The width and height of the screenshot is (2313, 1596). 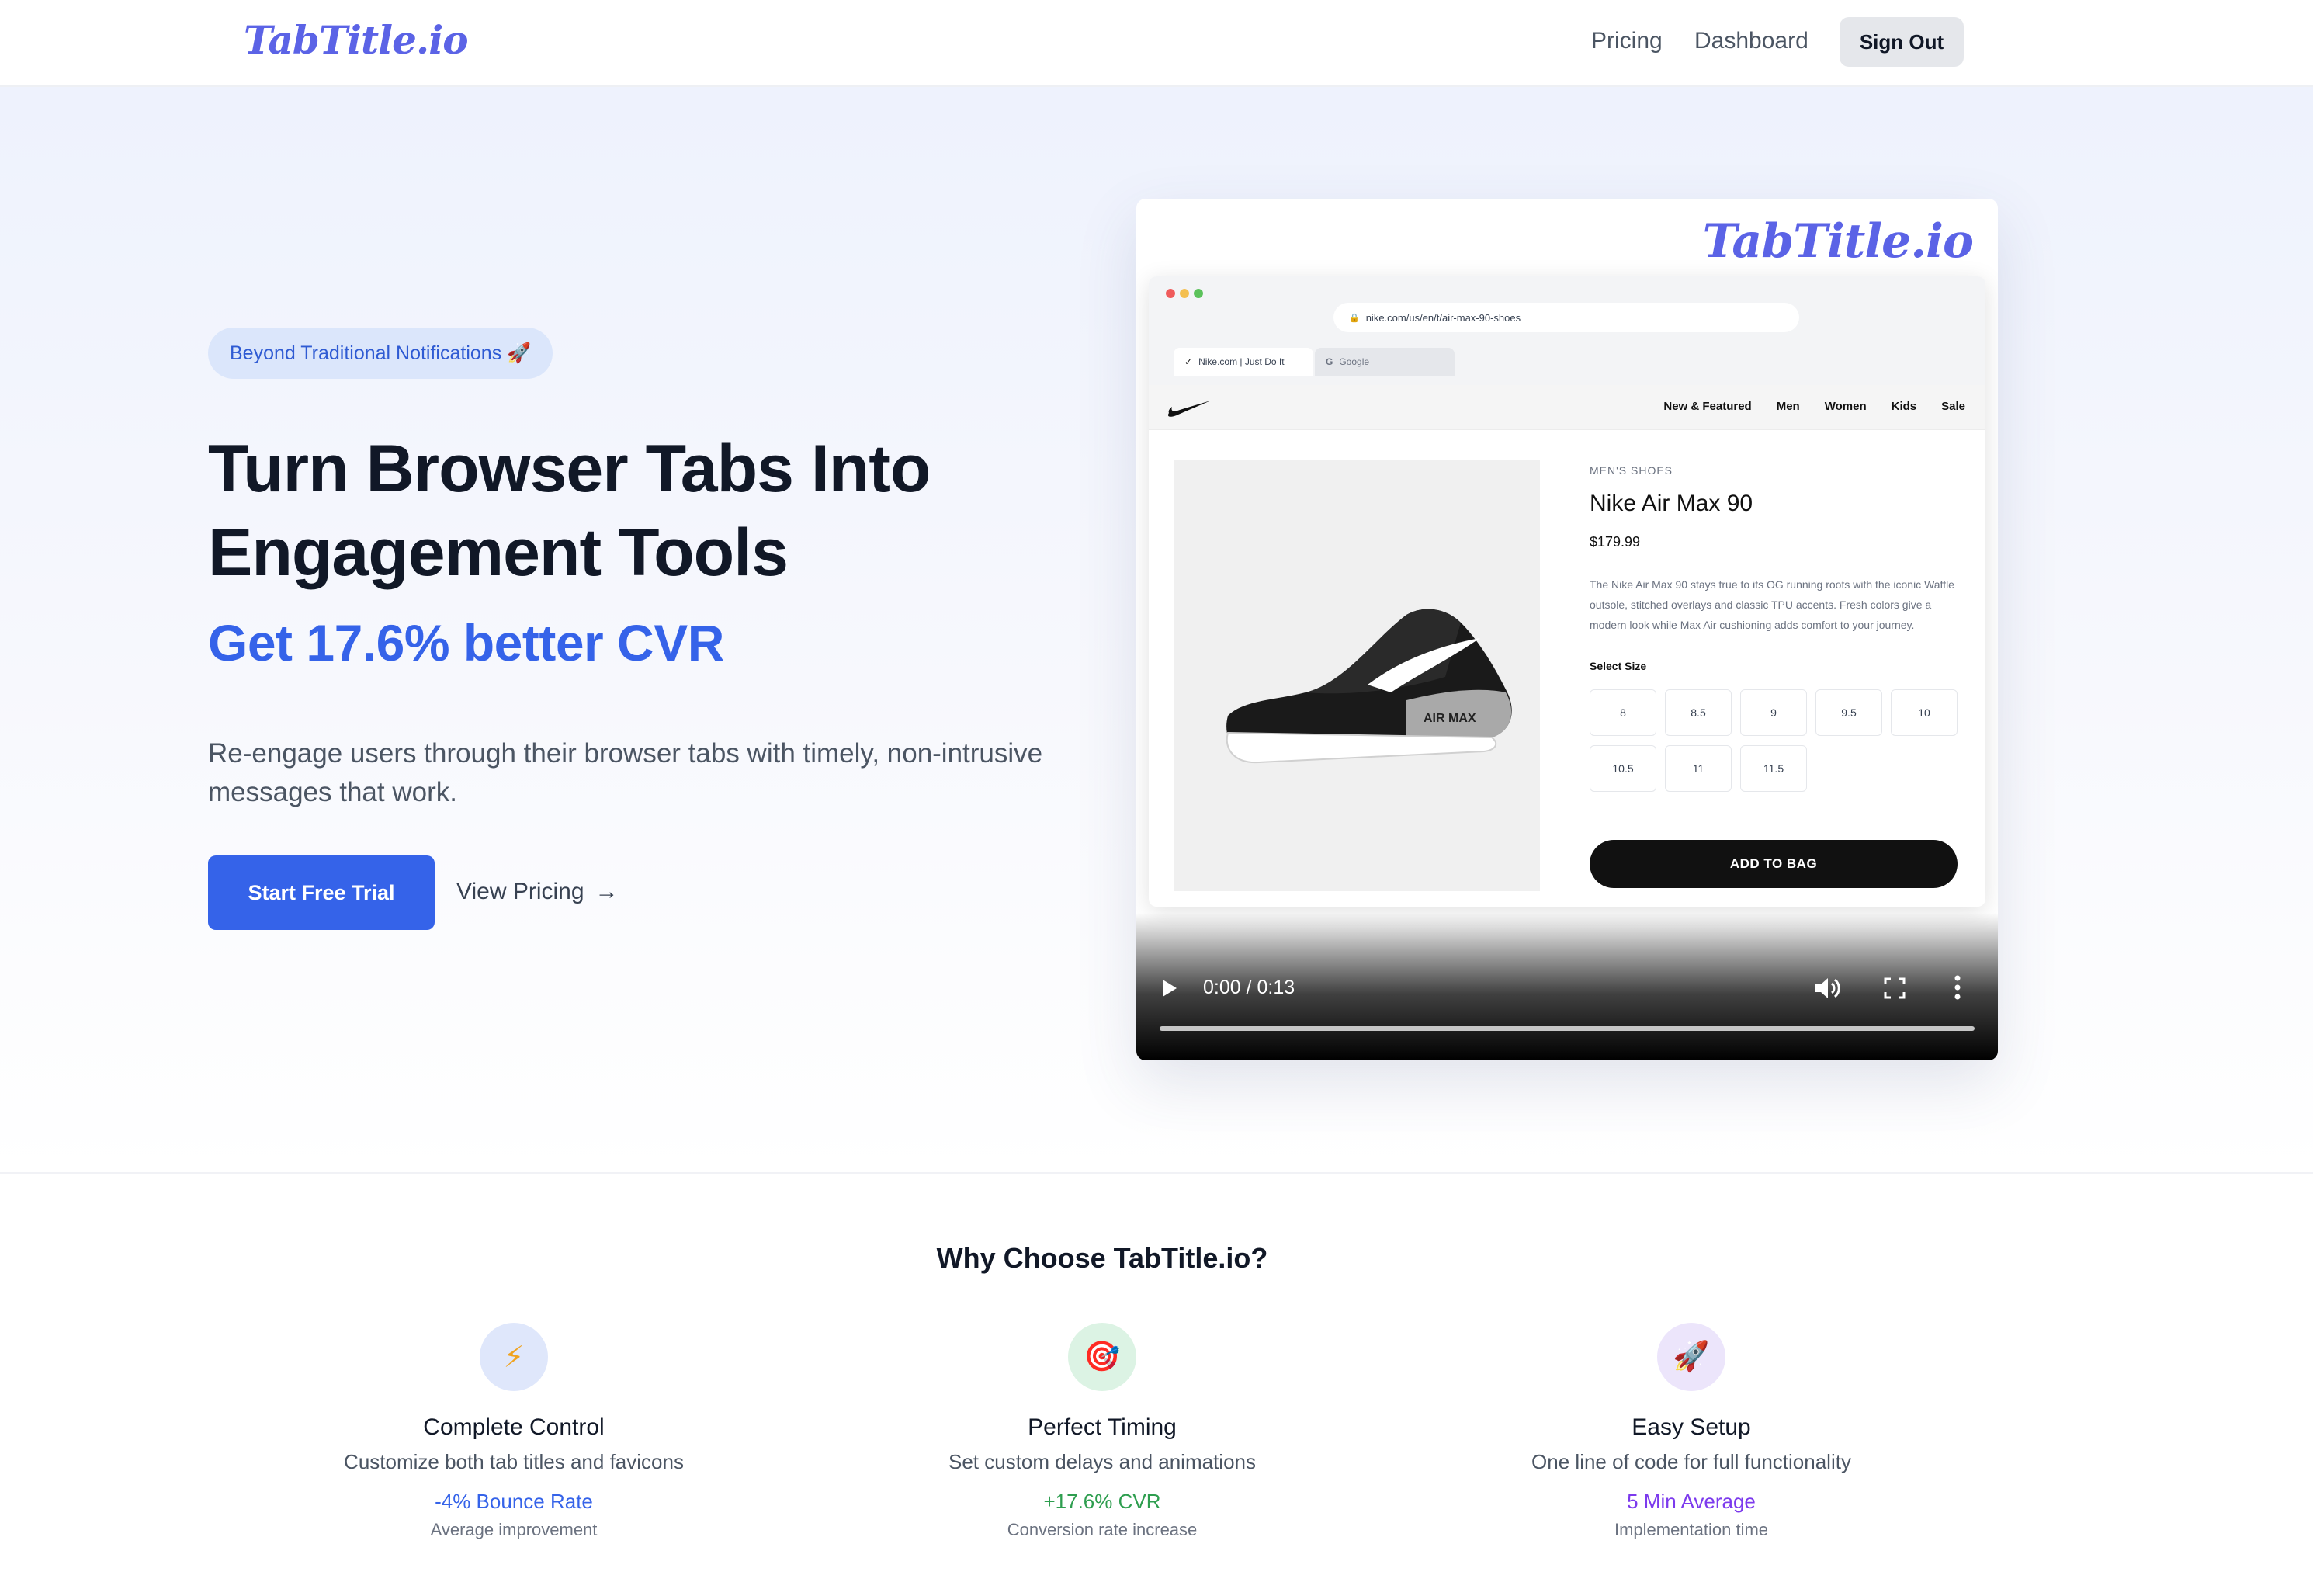 What do you see at coordinates (1385, 362) in the screenshot?
I see `browser-tab-google: G Google` at bounding box center [1385, 362].